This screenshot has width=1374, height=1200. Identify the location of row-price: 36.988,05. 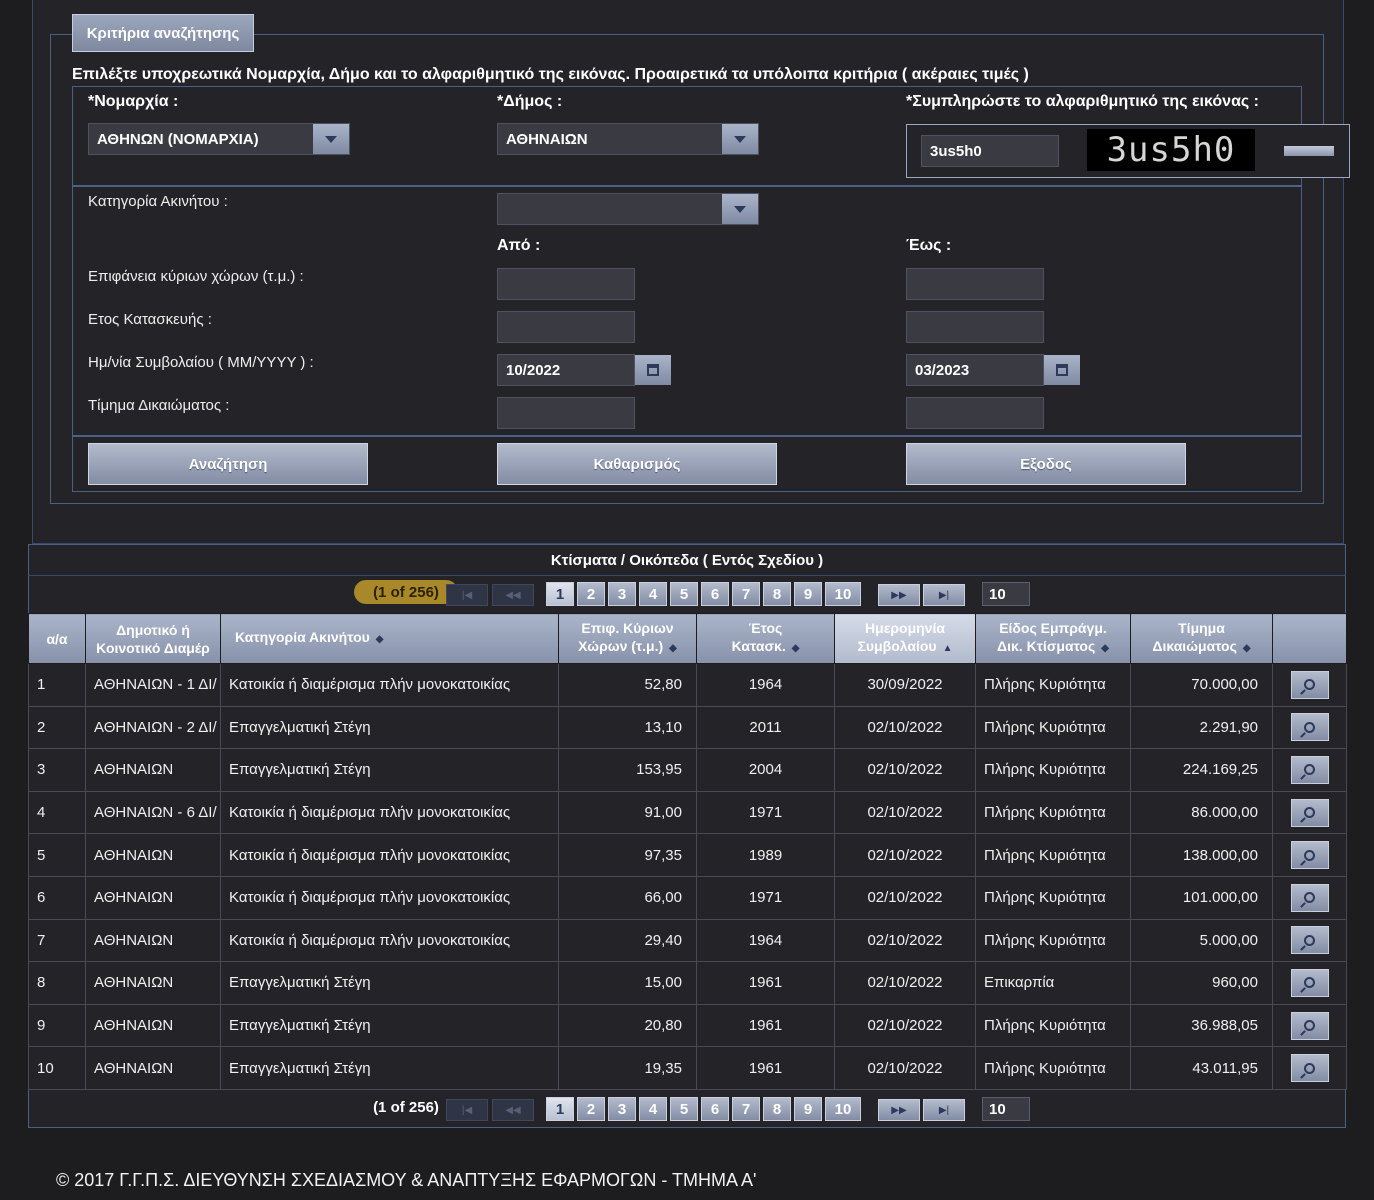
(1201, 1025).